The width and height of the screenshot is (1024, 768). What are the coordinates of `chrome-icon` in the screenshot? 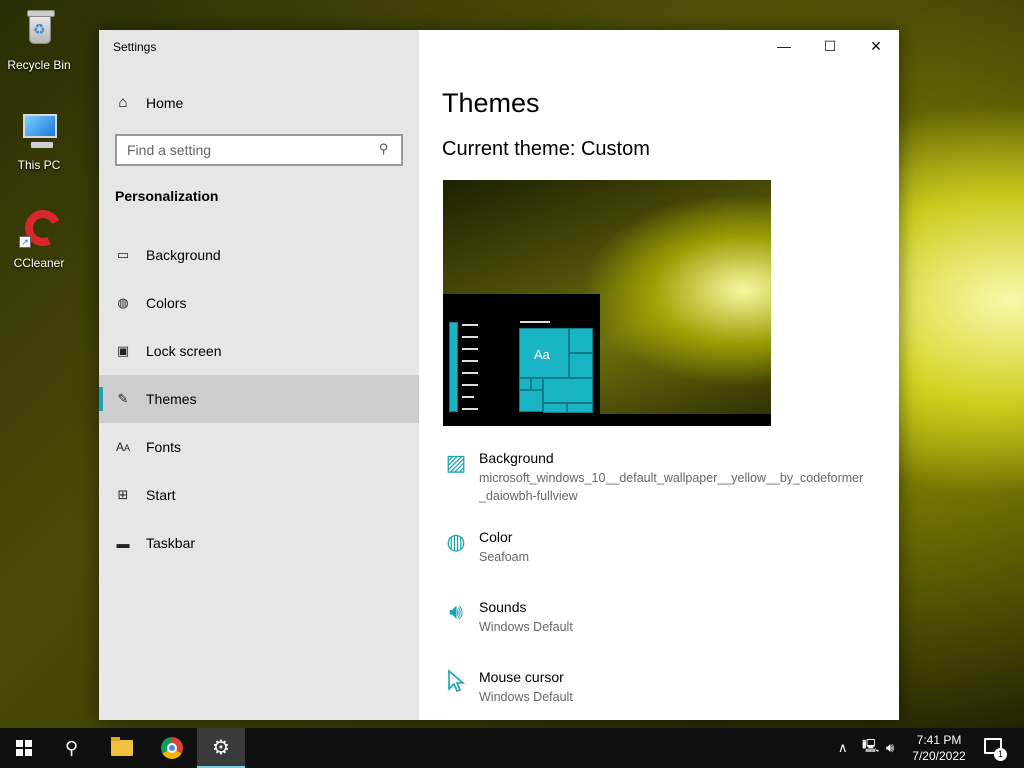 It's located at (172, 748).